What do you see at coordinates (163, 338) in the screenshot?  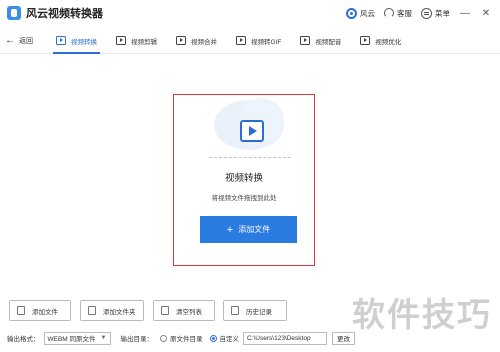 I see `radio-icon` at bounding box center [163, 338].